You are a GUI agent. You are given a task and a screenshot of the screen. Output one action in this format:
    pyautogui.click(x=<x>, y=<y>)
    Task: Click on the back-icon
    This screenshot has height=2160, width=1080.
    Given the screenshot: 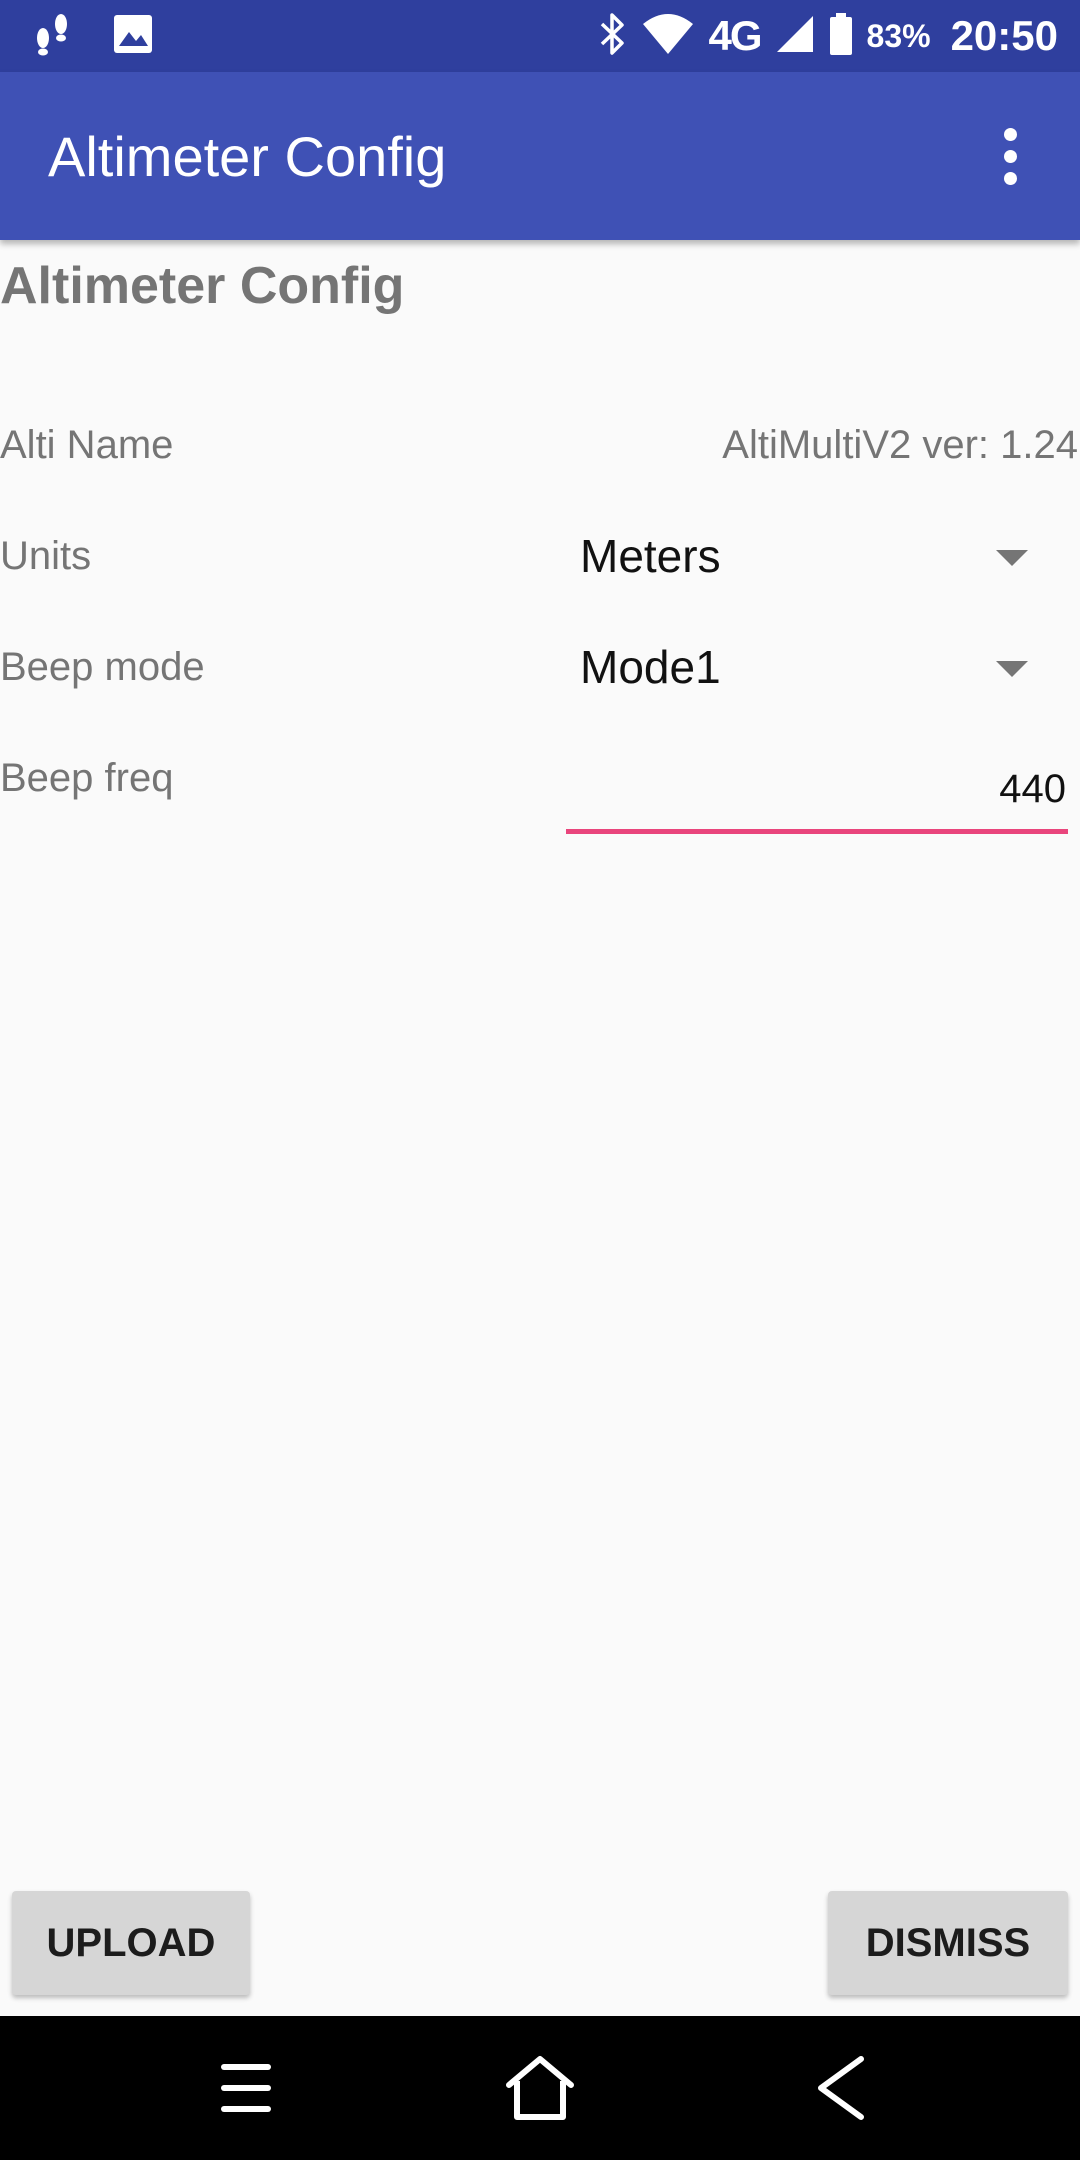 What is the action you would take?
    pyautogui.click(x=840, y=2088)
    